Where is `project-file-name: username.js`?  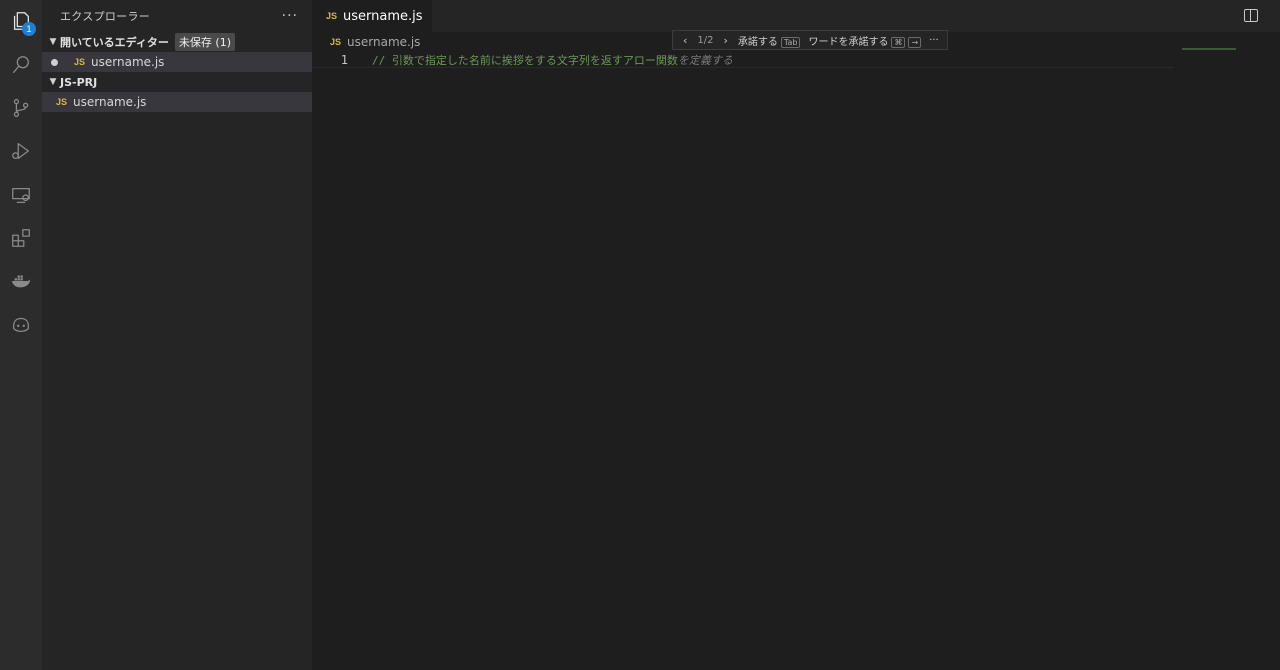 project-file-name: username.js is located at coordinates (110, 102).